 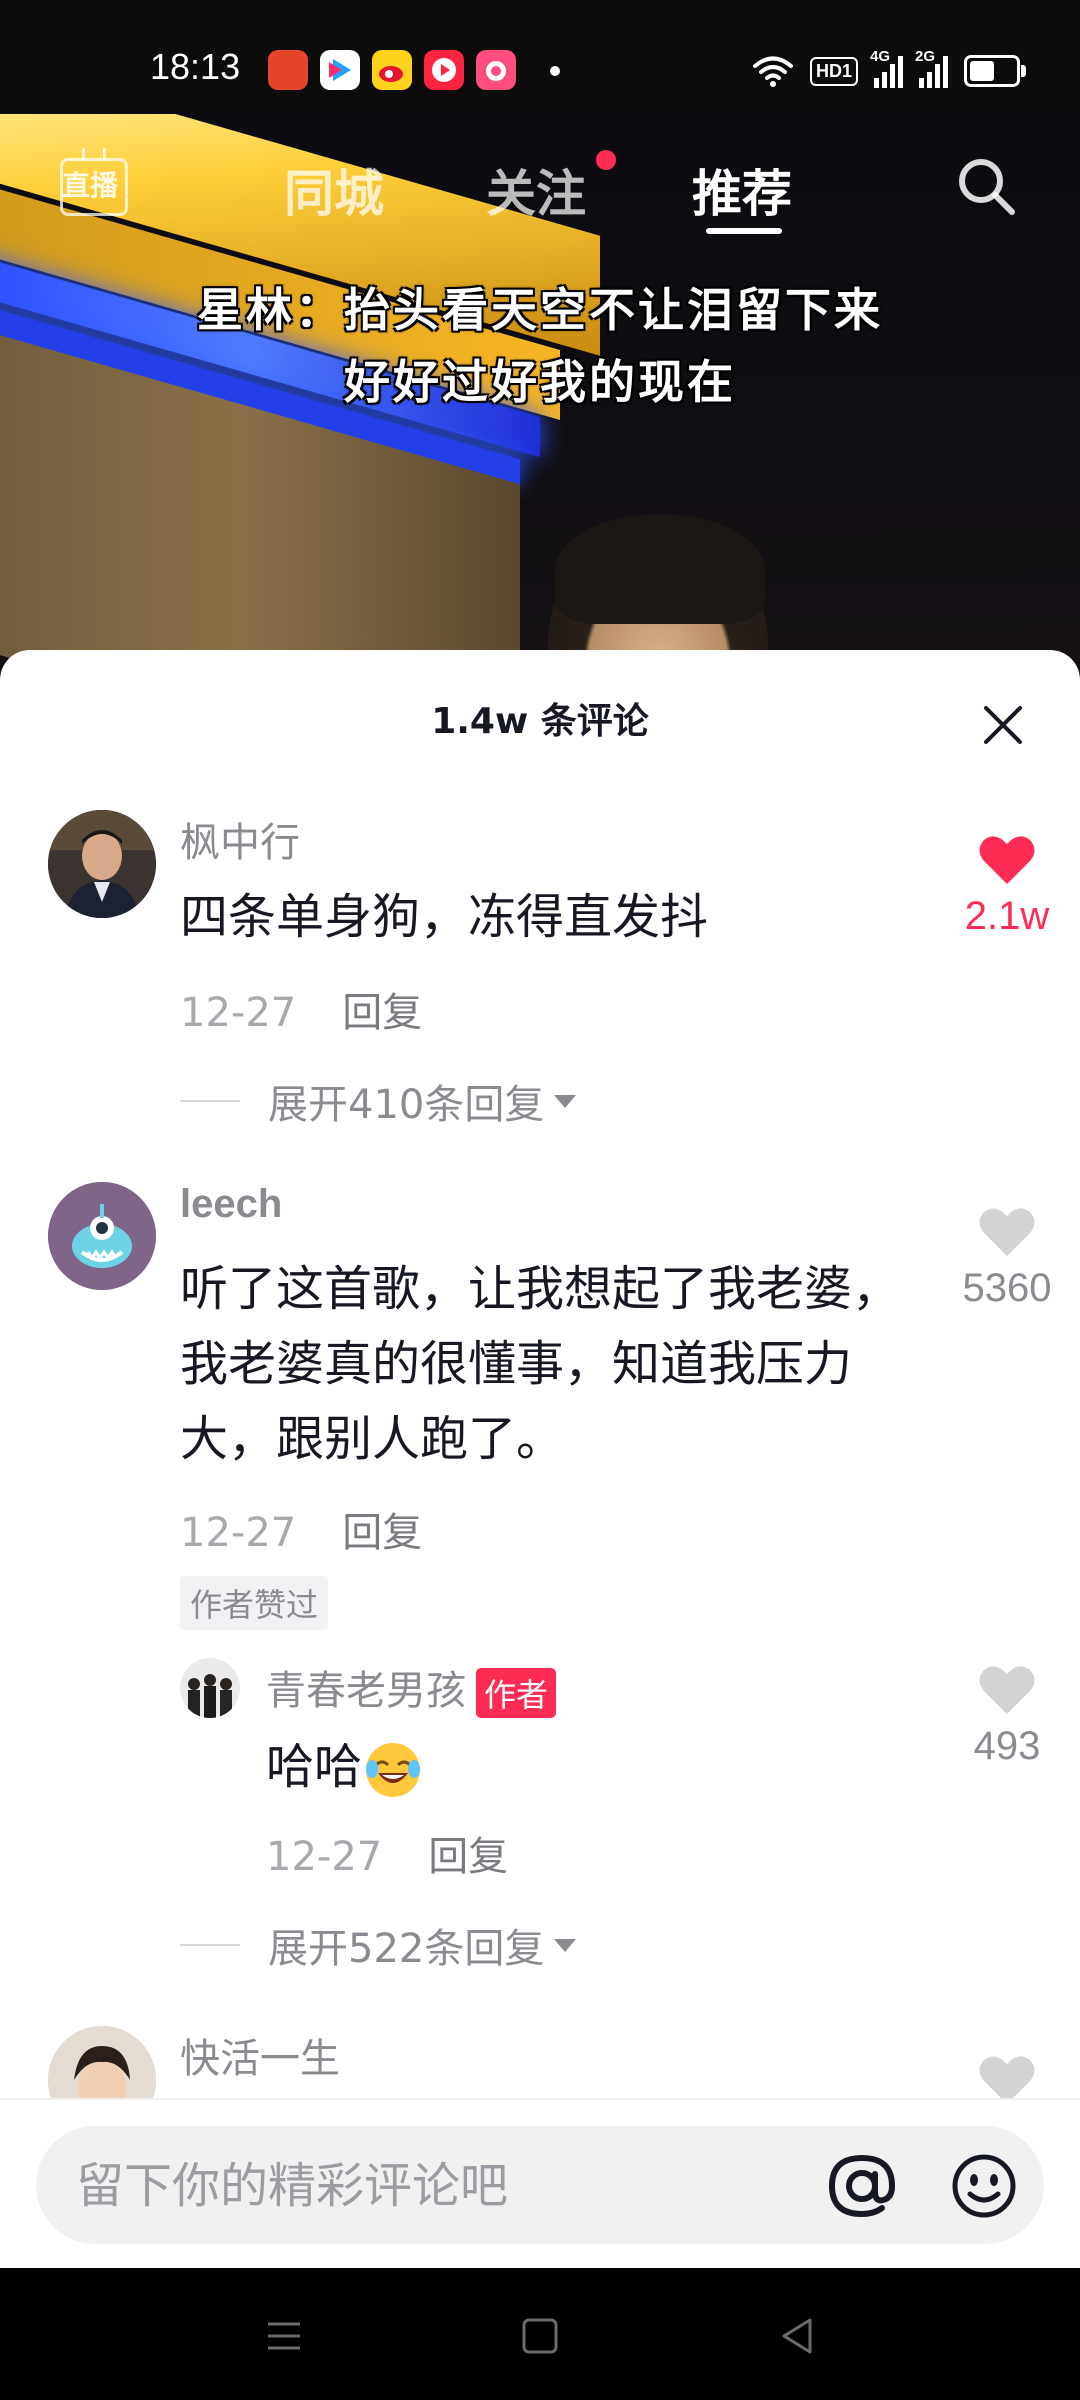 I want to click on comment-input-bar, so click(x=540, y=2184).